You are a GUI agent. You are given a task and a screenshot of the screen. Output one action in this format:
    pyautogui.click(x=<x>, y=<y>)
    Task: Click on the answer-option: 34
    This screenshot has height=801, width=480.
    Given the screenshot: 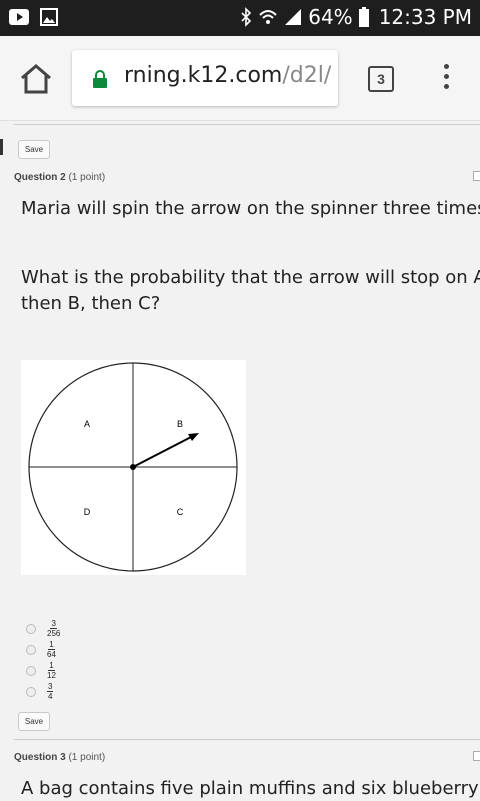 What is the action you would take?
    pyautogui.click(x=43, y=691)
    